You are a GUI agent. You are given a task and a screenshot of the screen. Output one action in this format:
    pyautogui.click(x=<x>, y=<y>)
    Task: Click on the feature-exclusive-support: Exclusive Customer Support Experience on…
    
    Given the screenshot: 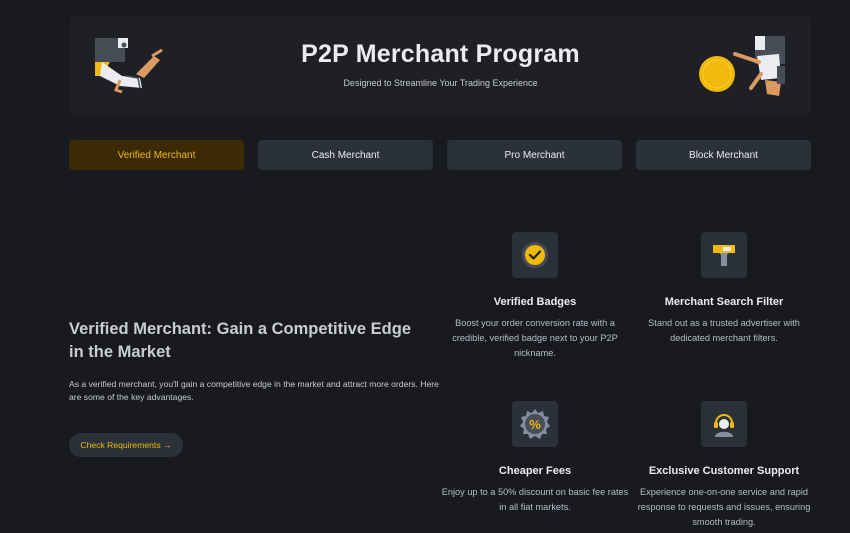 What is the action you would take?
    pyautogui.click(x=724, y=465)
    